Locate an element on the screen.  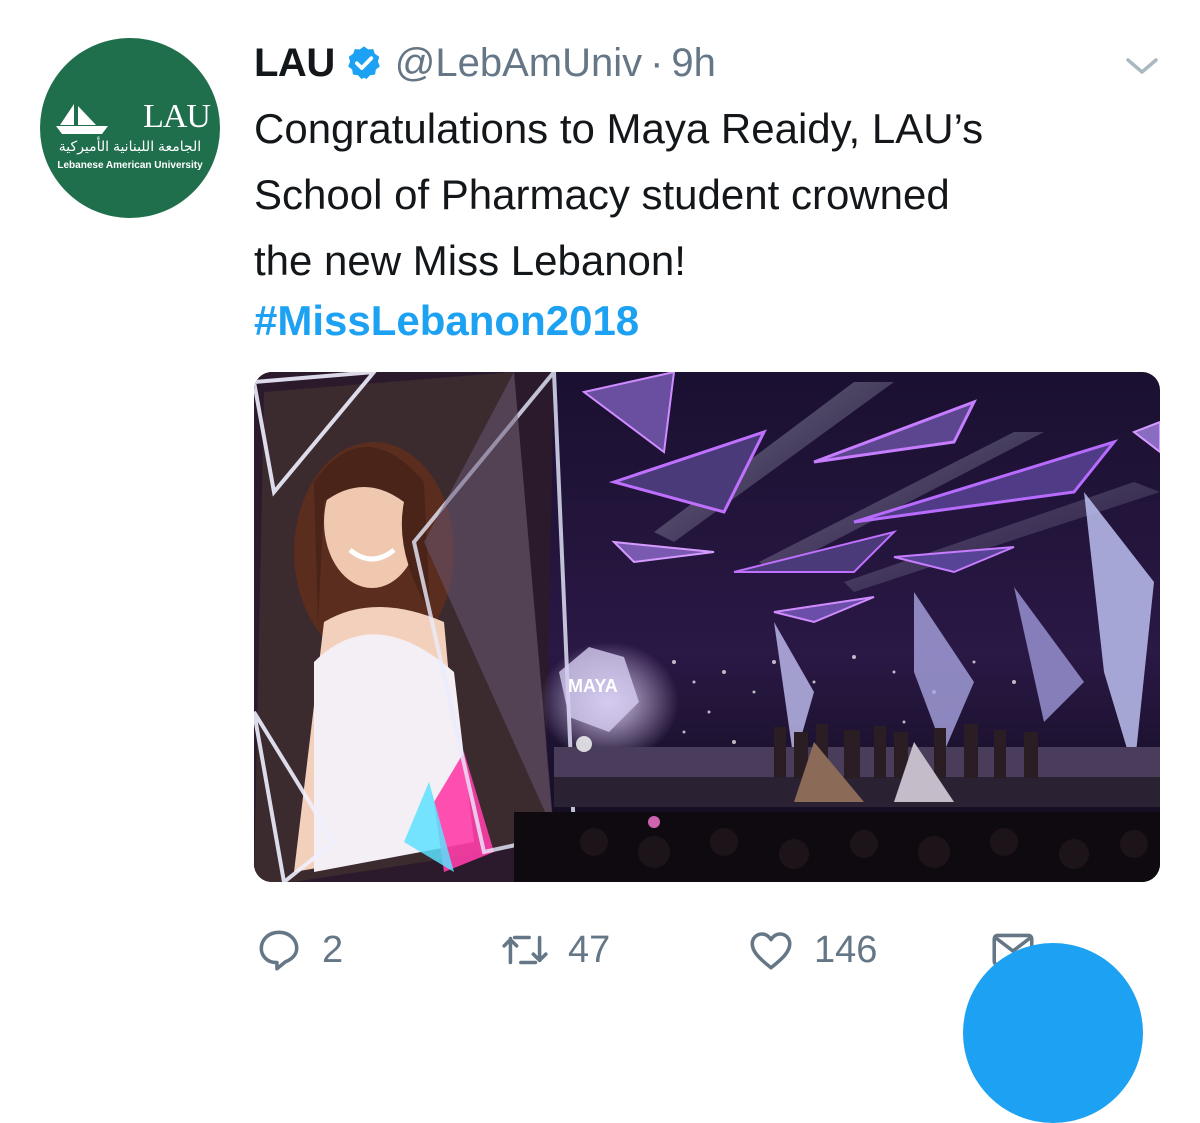
tweet-text-line: School of Pharmacy student crowned is located at coordinates (602, 194).